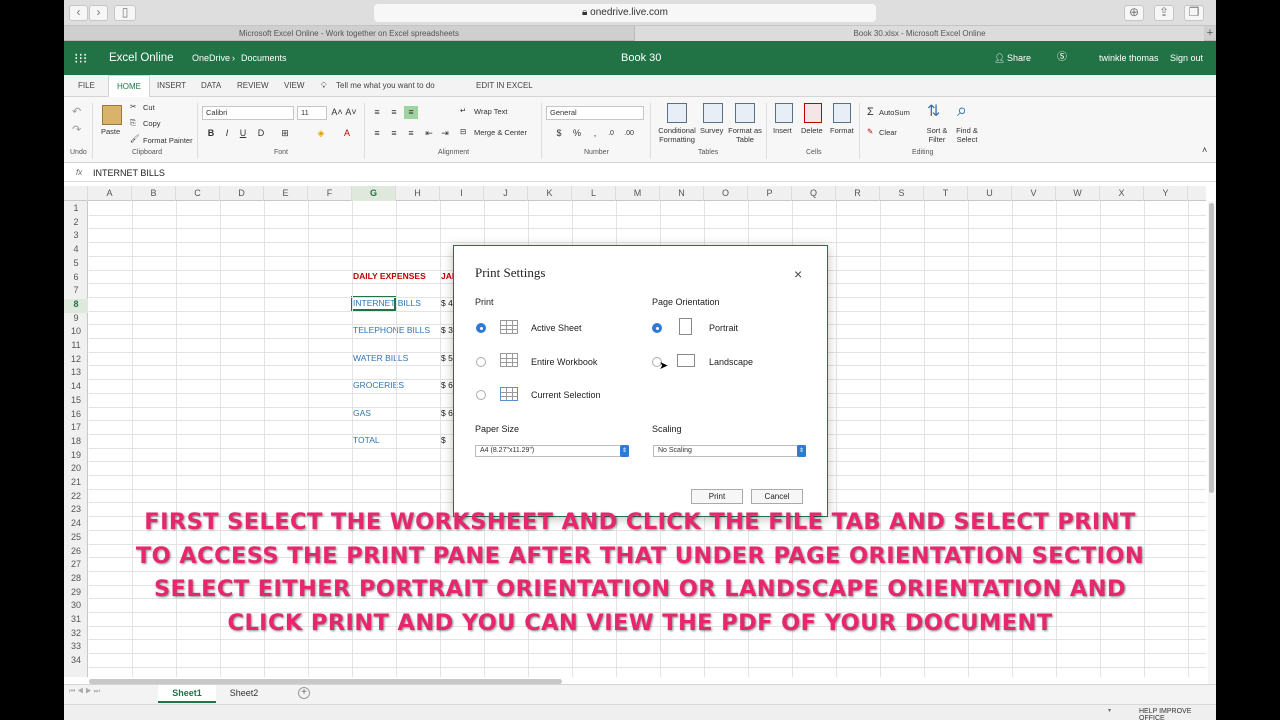 The image size is (1280, 720). I want to click on font-size-select: 11, so click(312, 113).